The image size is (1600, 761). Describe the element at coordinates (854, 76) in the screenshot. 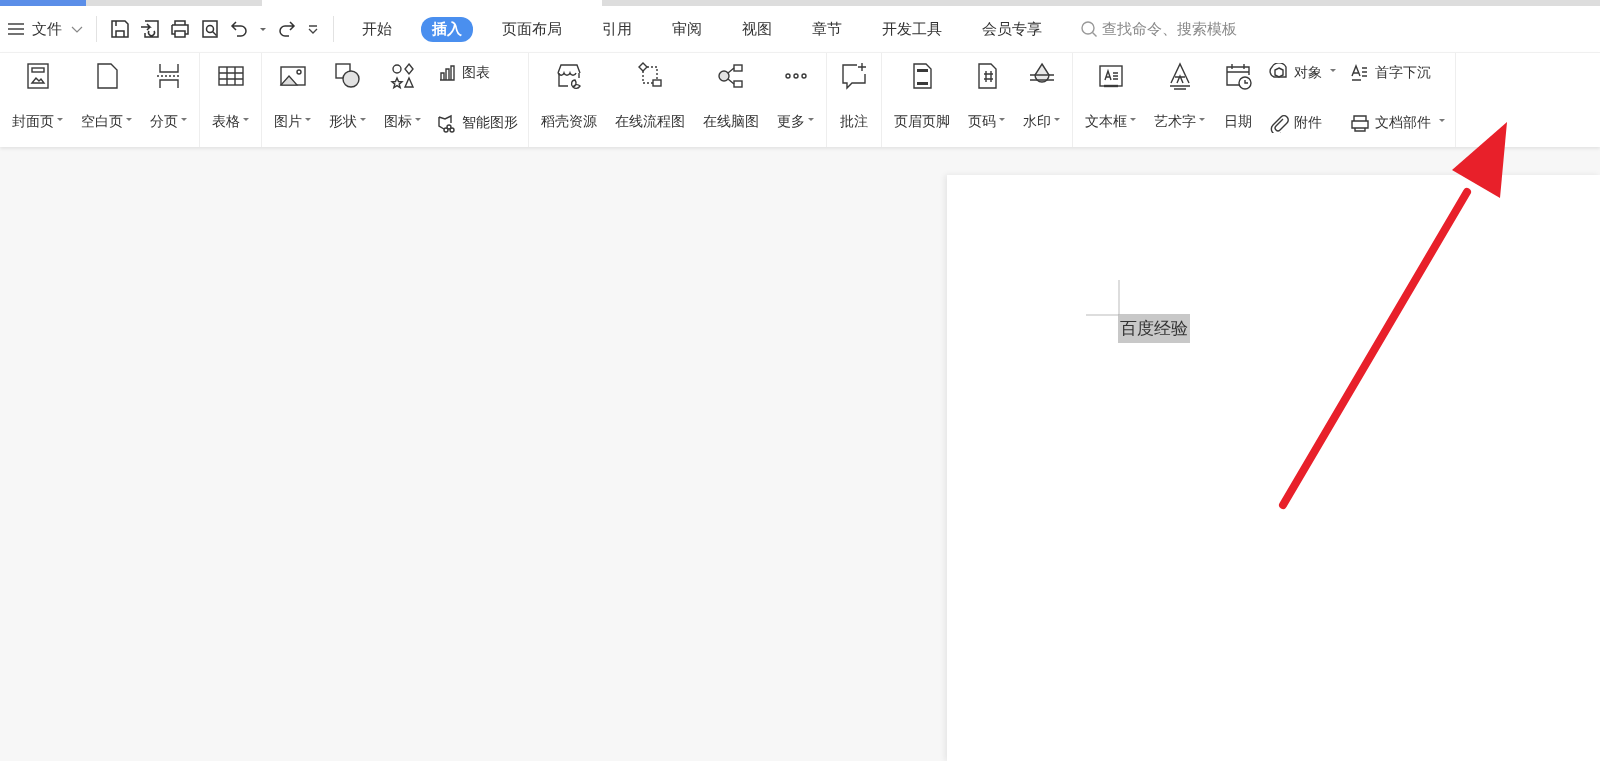

I see `comment-icon` at that location.